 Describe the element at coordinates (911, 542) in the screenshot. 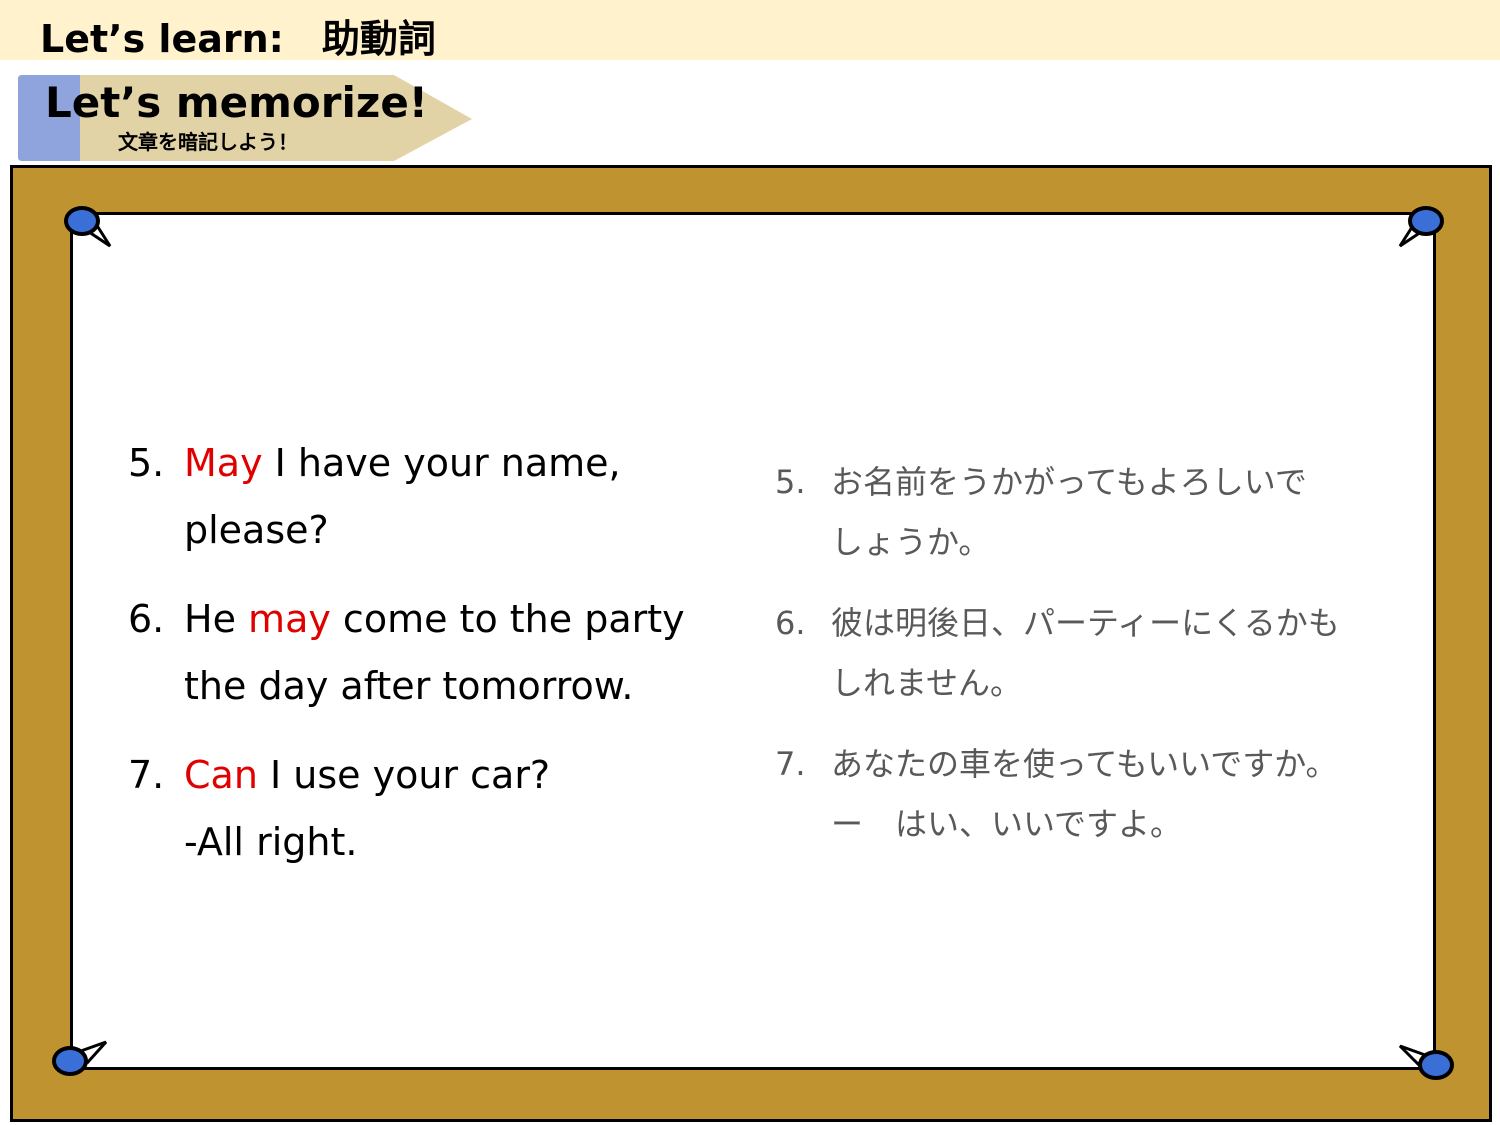

I see `translation-text: しょうか。` at that location.